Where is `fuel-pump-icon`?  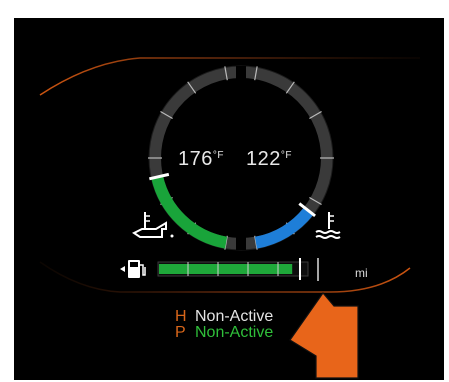
fuel-pump-icon is located at coordinates (137, 269).